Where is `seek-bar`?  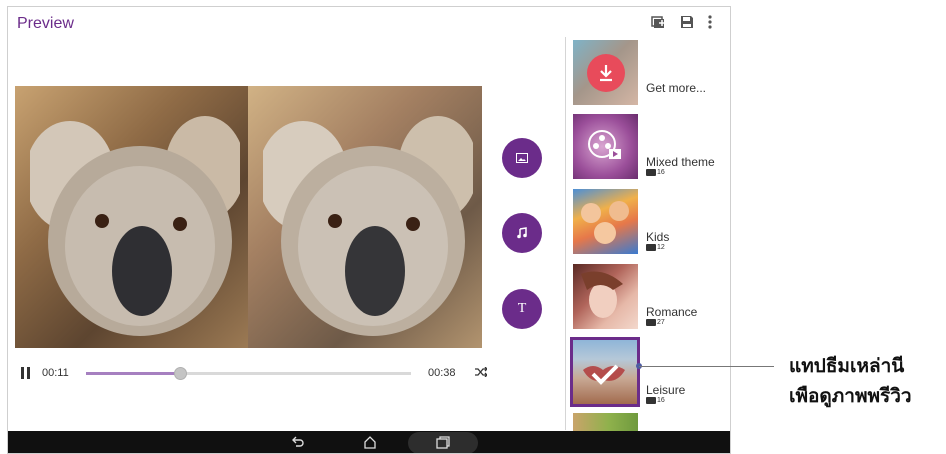 seek-bar is located at coordinates (248, 373).